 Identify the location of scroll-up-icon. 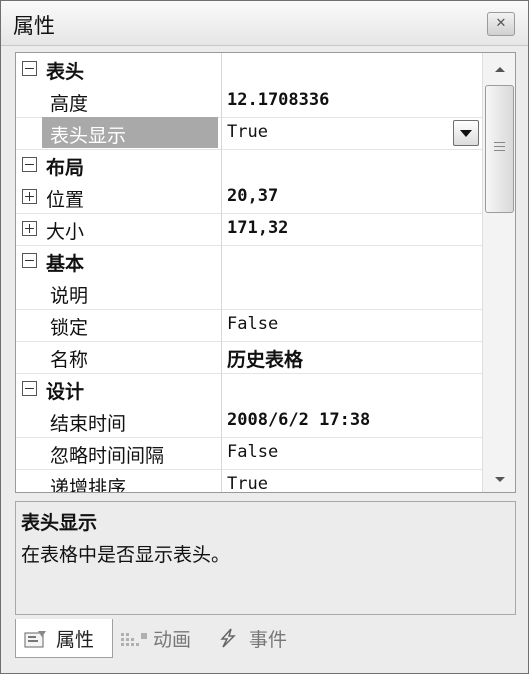
(500, 69).